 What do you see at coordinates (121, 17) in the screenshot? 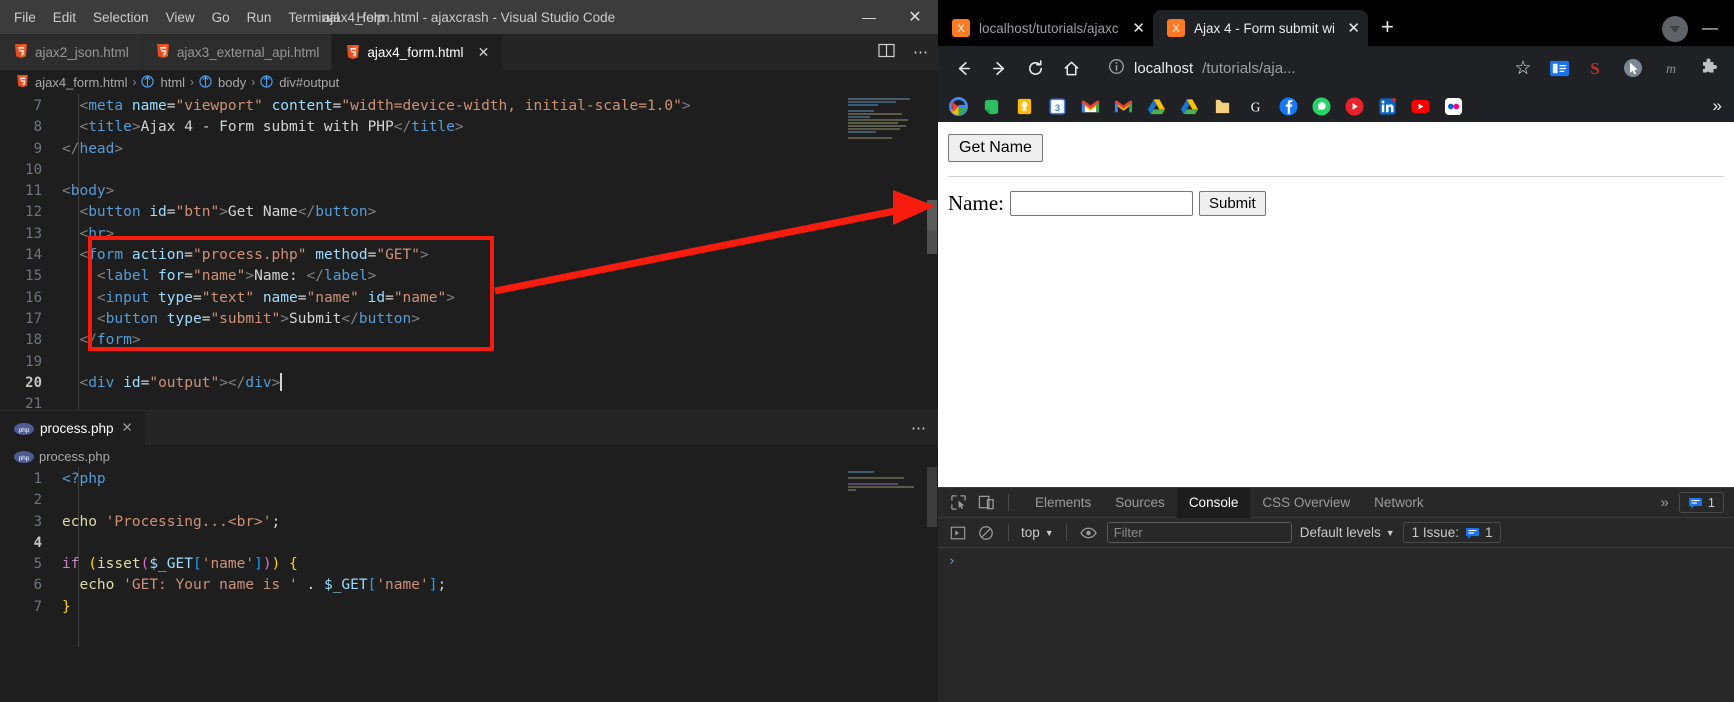
I see `menu-selection: Selection` at bounding box center [121, 17].